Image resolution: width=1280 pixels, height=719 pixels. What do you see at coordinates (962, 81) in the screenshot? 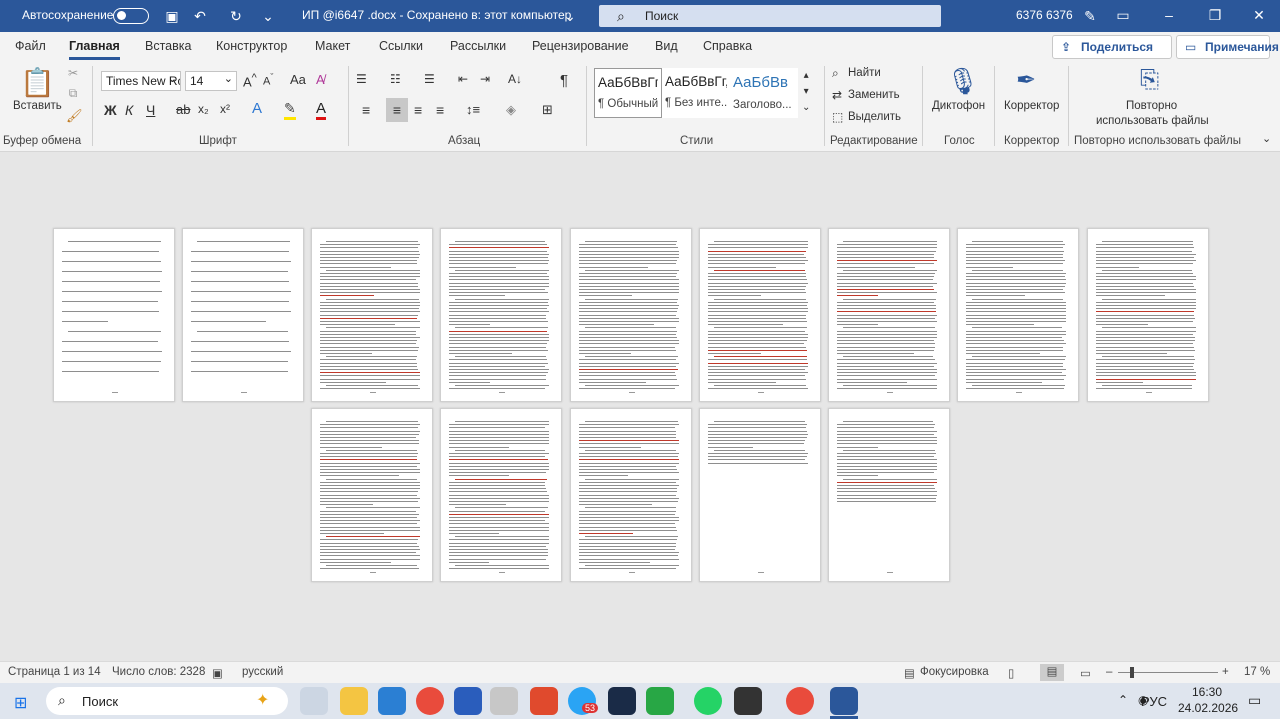
I see `microphone-icon: 🎙` at bounding box center [962, 81].